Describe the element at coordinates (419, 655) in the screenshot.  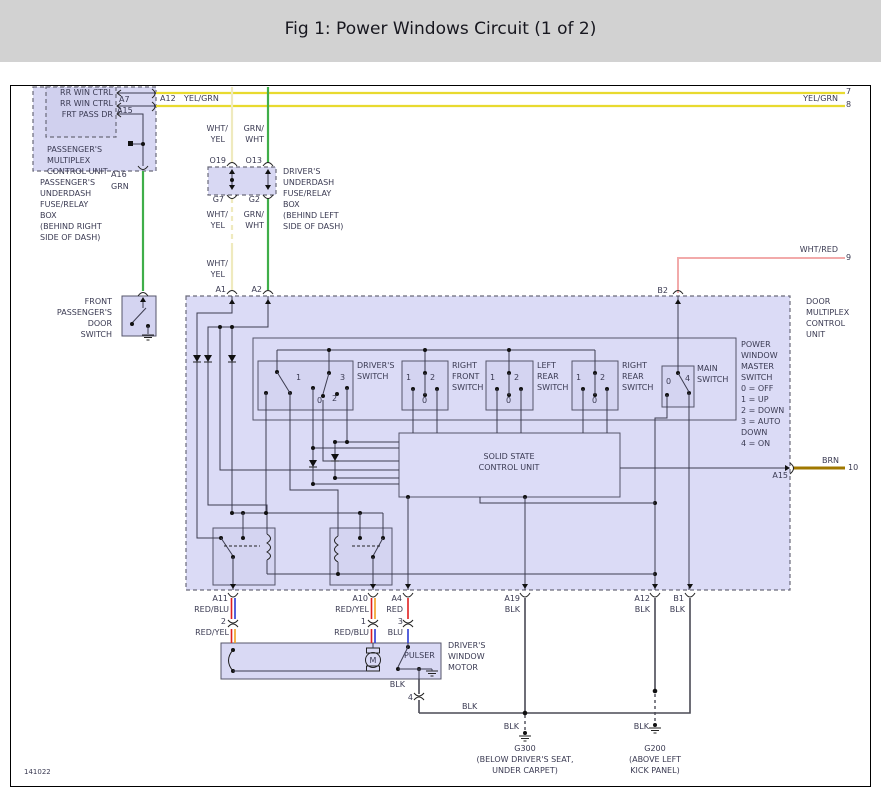
I see `label-pulser-lbl: PULSER` at that location.